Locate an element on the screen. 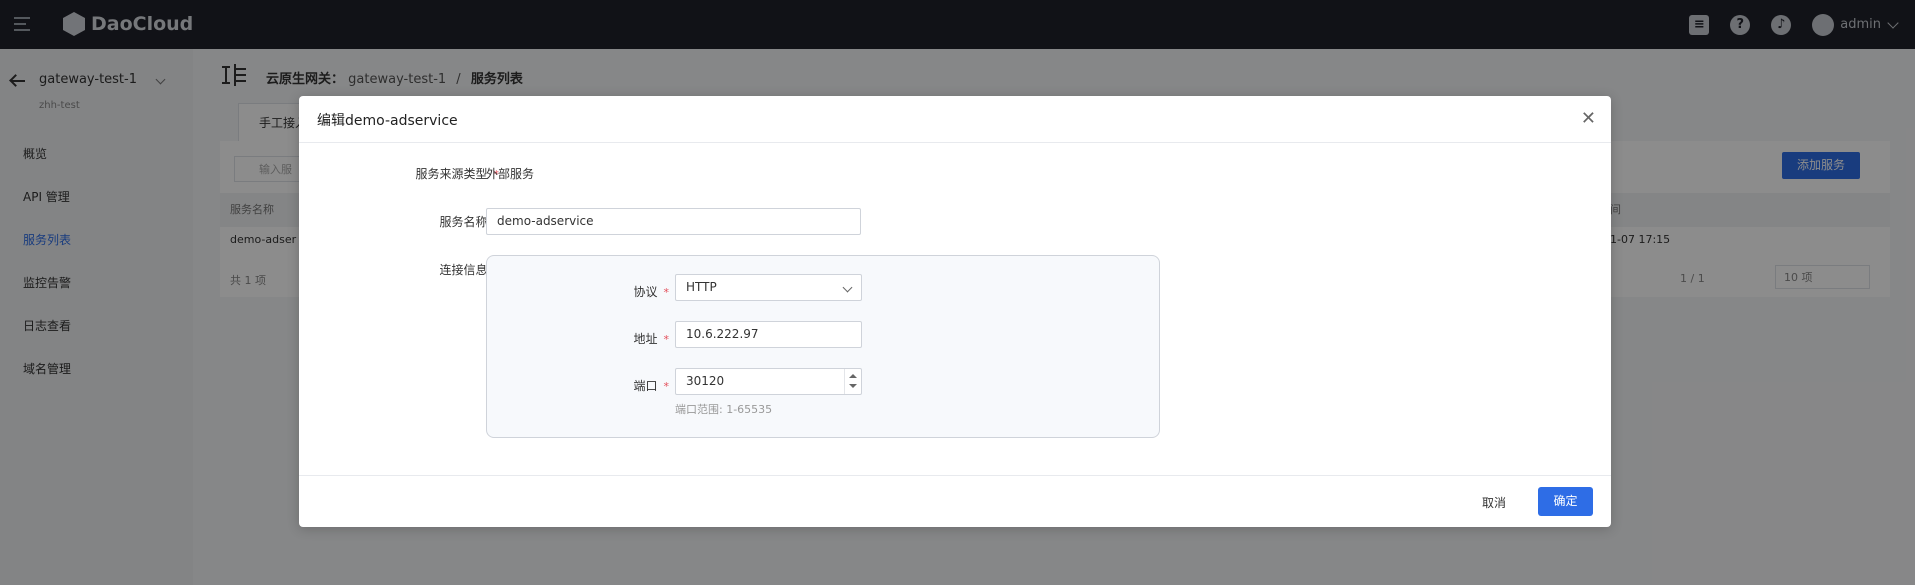 This screenshot has height=585, width=1915. dialog-title: 编辑demo-adservice is located at coordinates (387, 121).